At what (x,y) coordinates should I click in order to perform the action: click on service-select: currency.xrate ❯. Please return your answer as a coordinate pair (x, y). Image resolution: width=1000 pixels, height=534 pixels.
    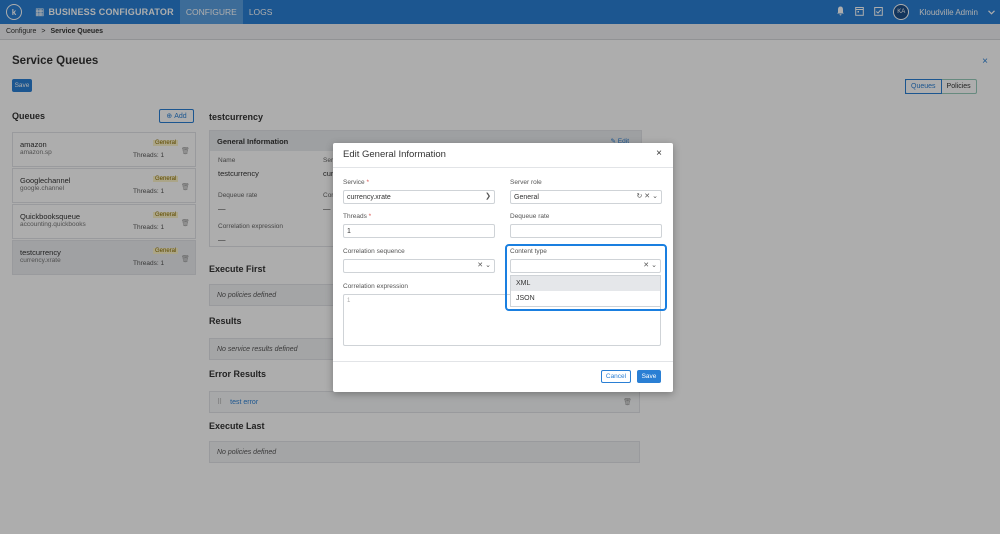
    Looking at the image, I should click on (419, 197).